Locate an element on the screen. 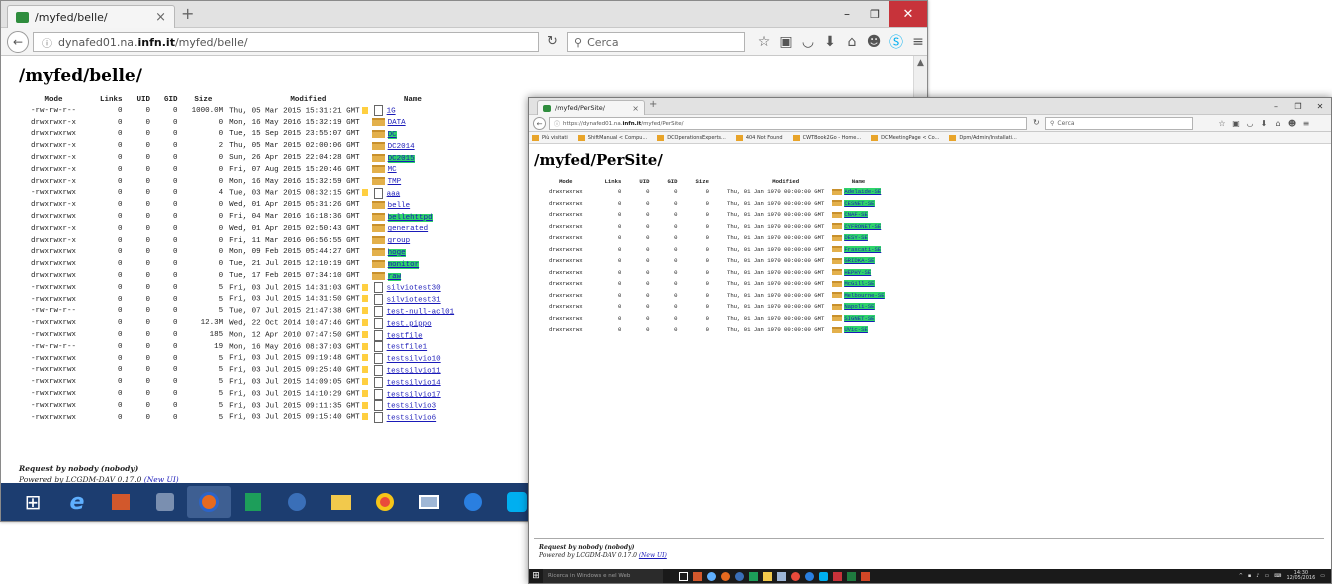 The width and height of the screenshot is (1332, 584). info-icon: ⓘ is located at coordinates (47, 42).